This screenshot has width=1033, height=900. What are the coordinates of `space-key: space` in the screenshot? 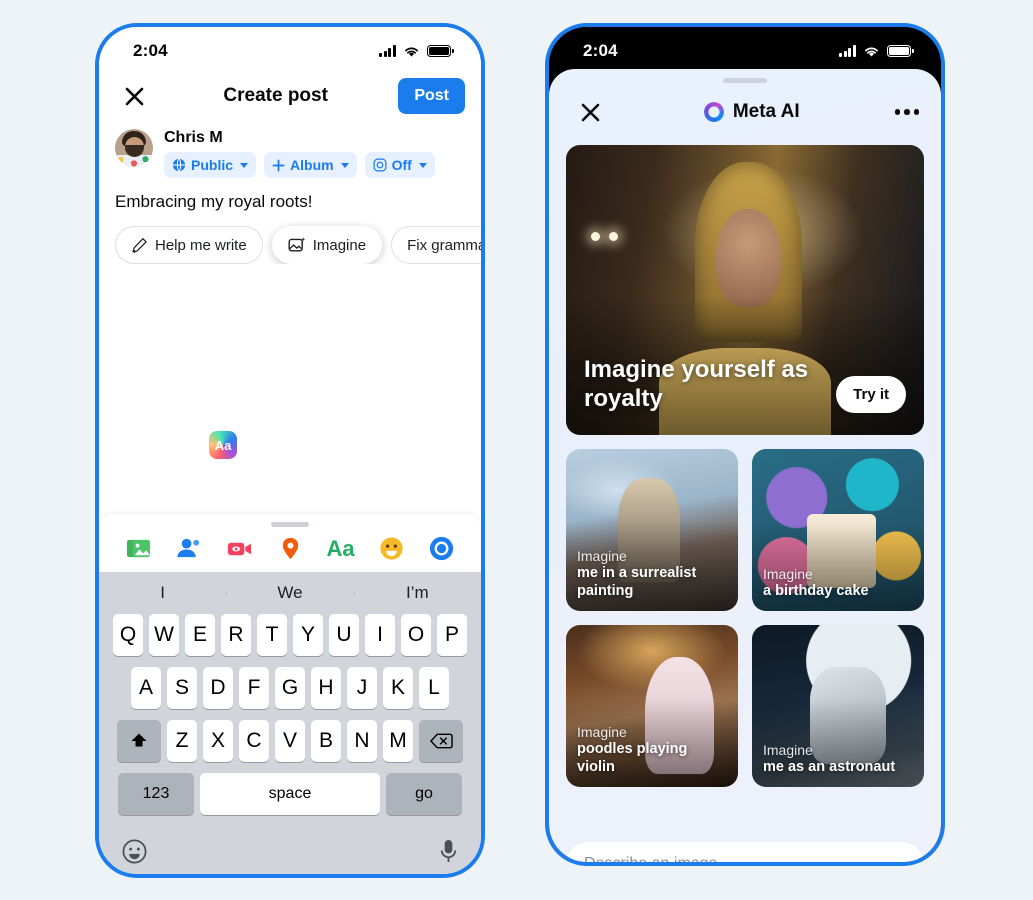 It's located at (290, 794).